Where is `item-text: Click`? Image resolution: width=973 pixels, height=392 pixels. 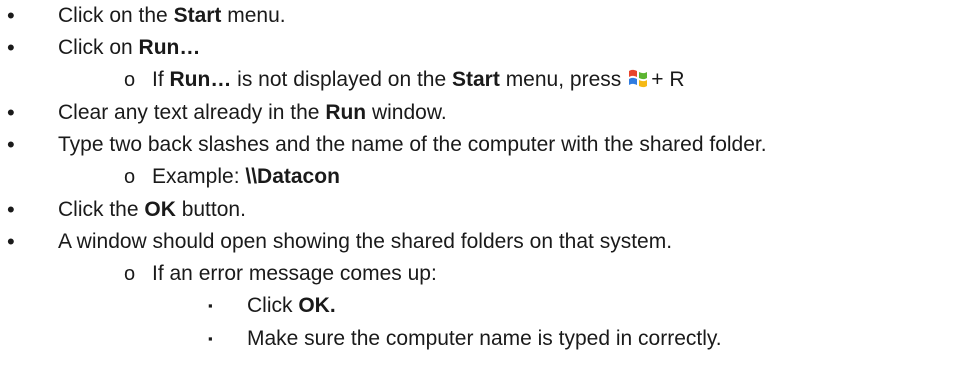
item-text: Click is located at coordinates (273, 305).